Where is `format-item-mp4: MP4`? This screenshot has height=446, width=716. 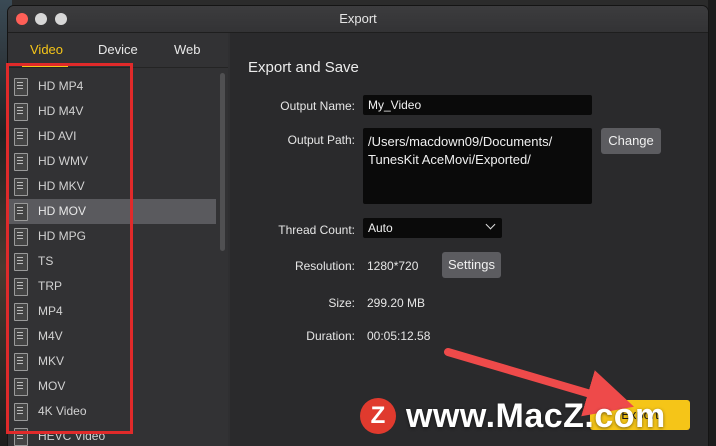 format-item-mp4: MP4 is located at coordinates (112, 311).